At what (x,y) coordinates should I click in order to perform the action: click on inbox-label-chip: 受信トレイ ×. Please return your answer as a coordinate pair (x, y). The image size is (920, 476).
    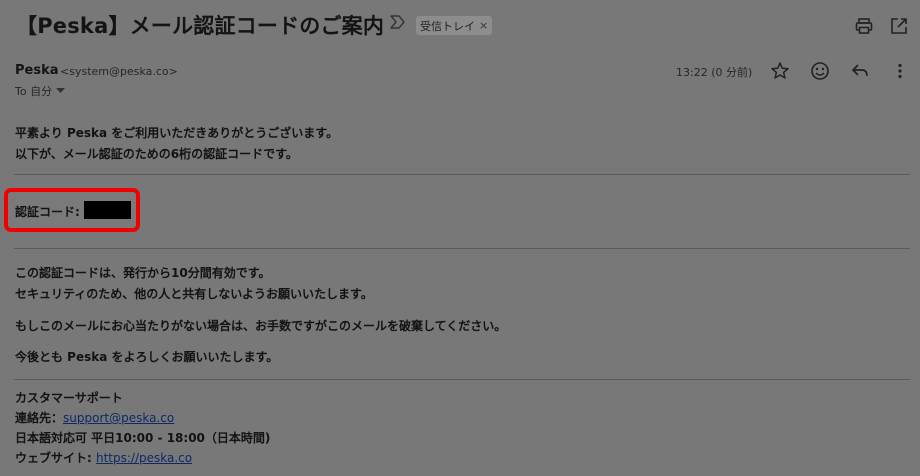
    Looking at the image, I should click on (454, 25).